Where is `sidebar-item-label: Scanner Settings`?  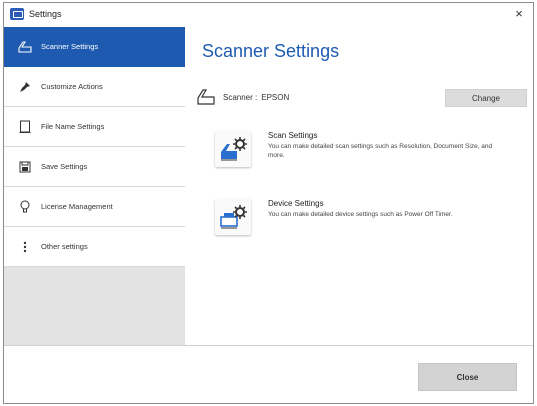
sidebar-item-label: Scanner Settings is located at coordinates (70, 46).